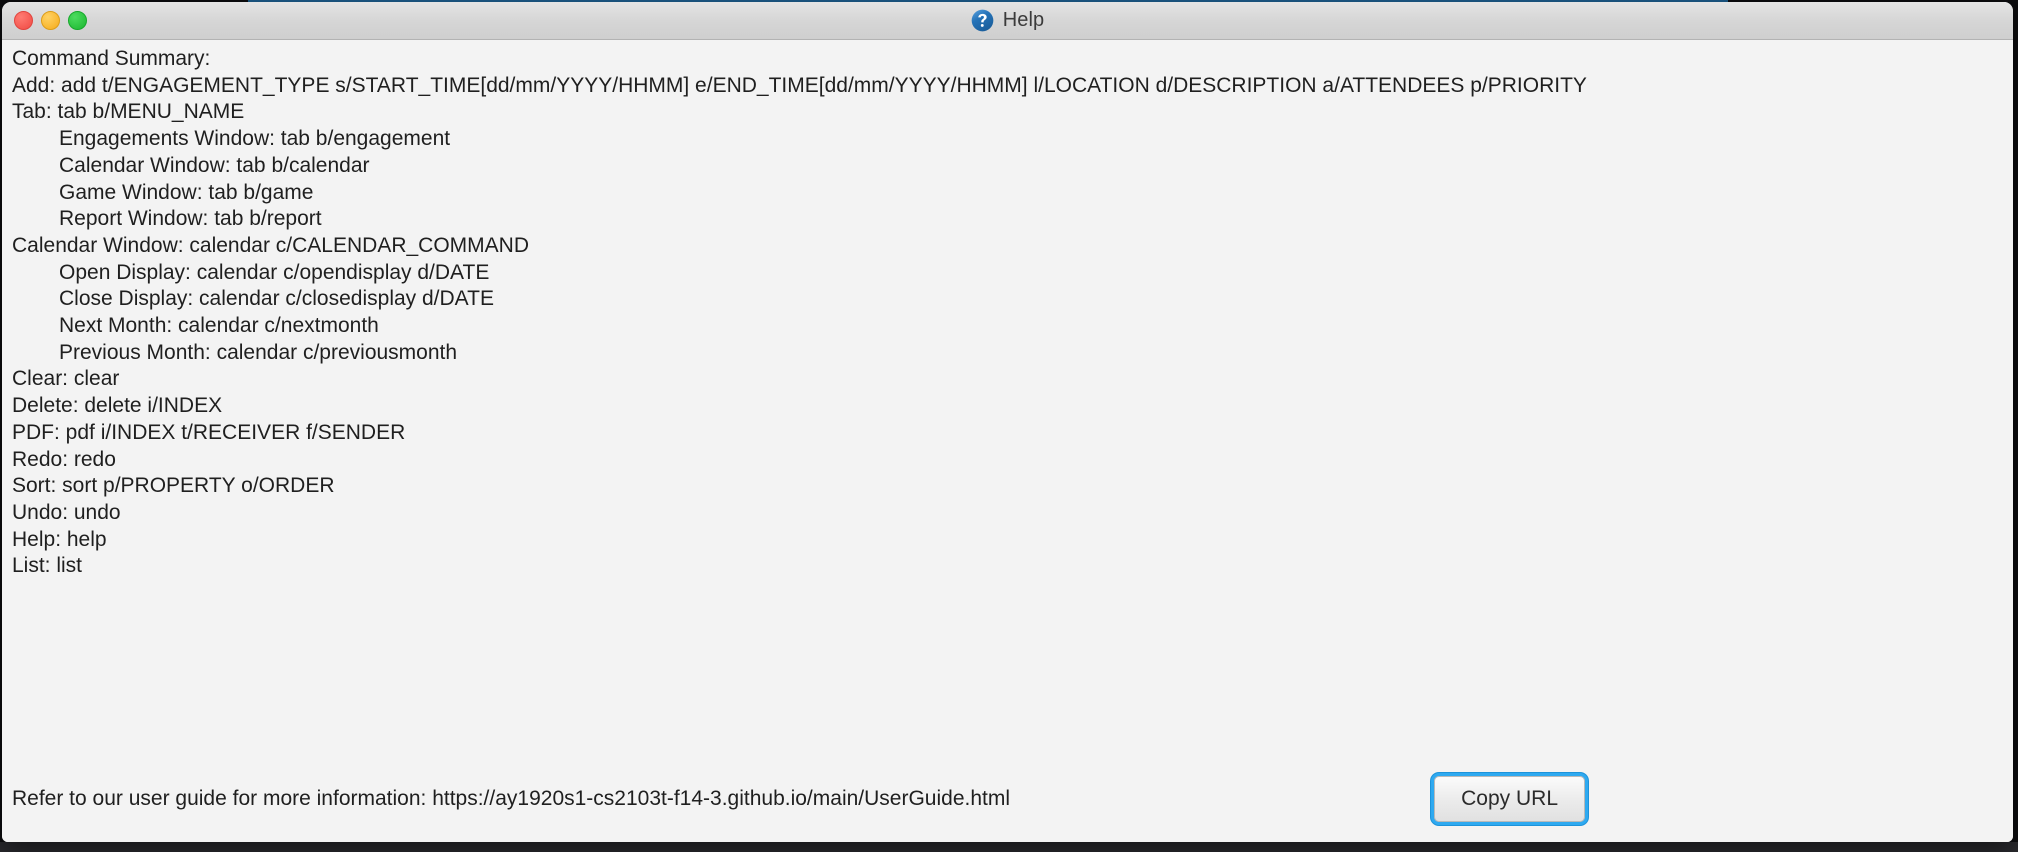 The image size is (2018, 852). What do you see at coordinates (219, 326) in the screenshot?
I see `command-line: Next Month: calendar c/nextmonth` at bounding box center [219, 326].